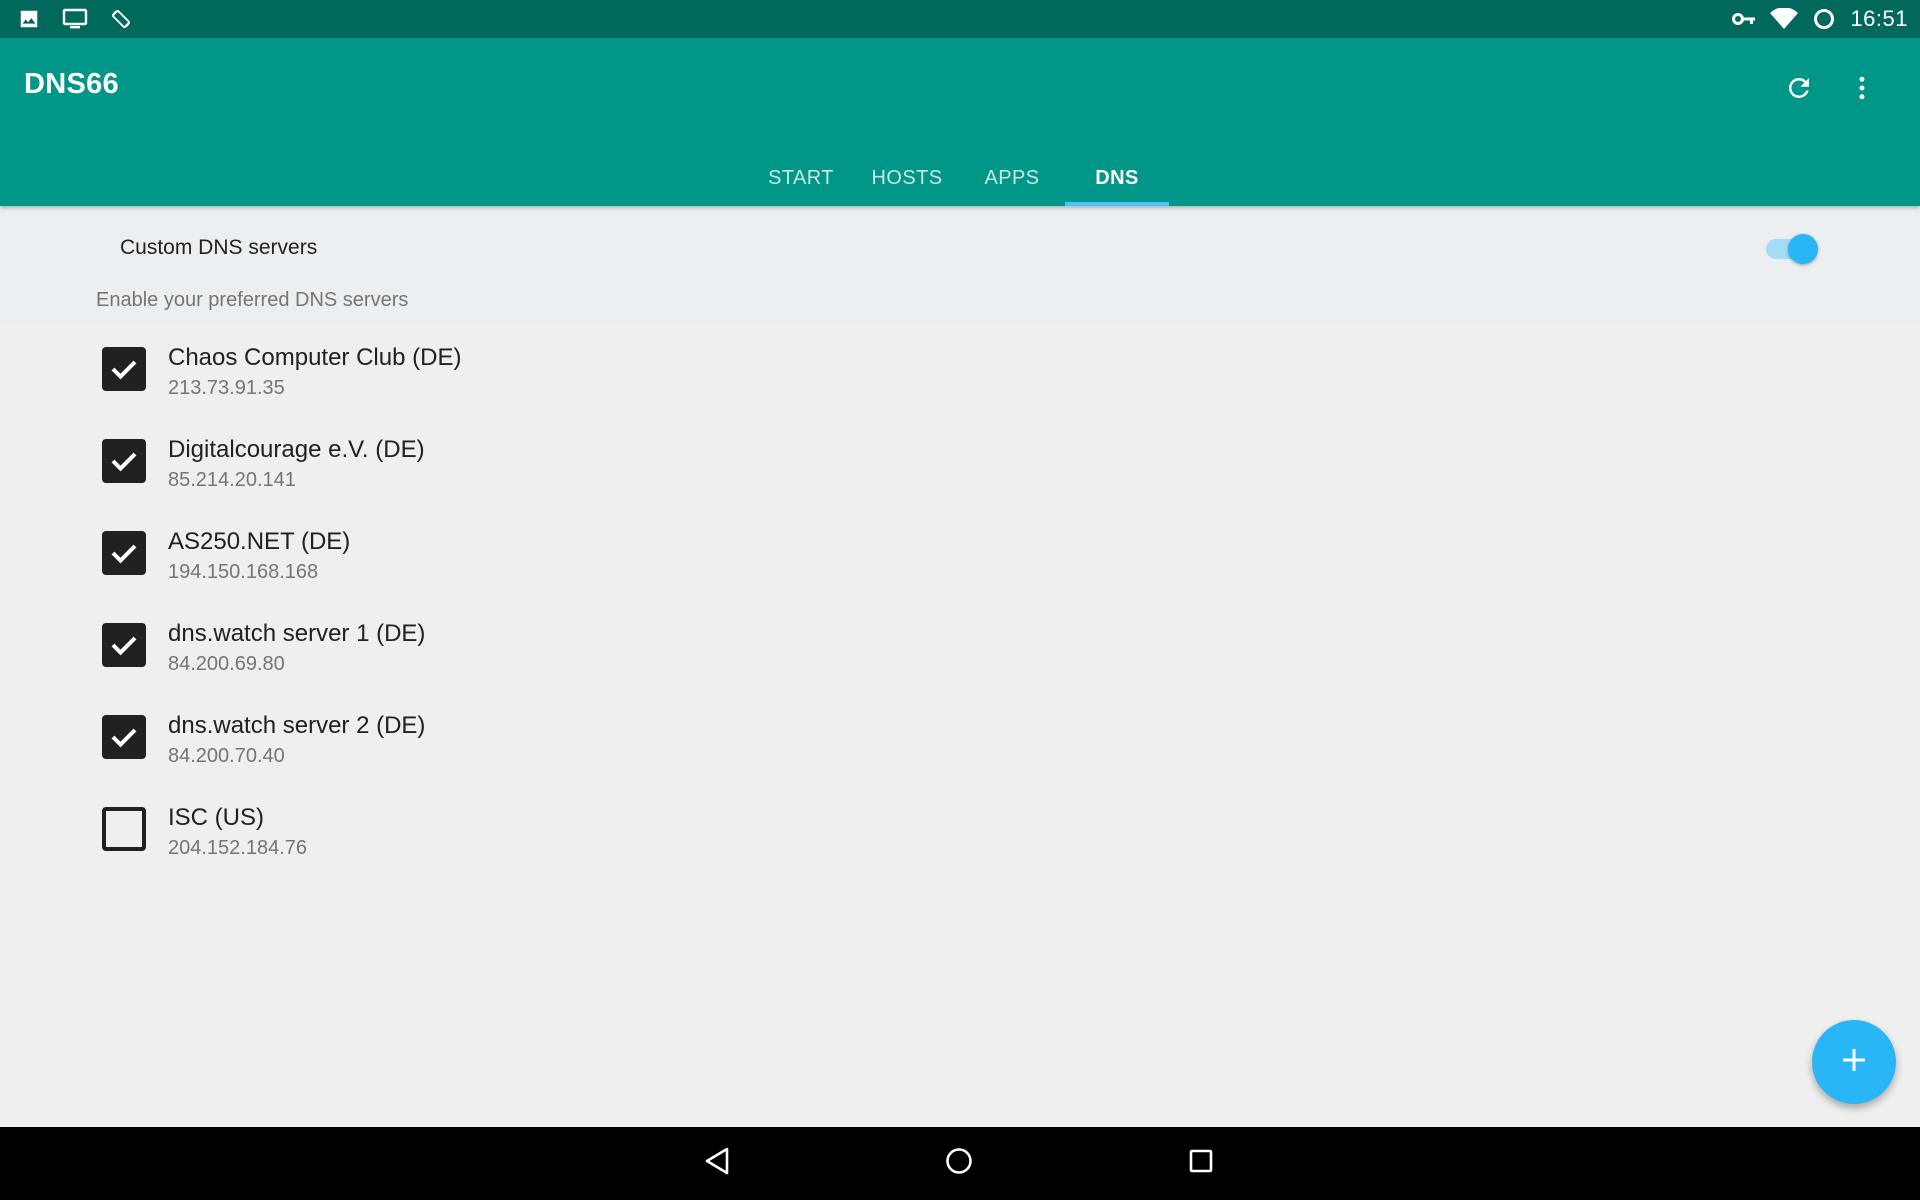  I want to click on dns-server-name: AS250.NET (DE), so click(259, 541).